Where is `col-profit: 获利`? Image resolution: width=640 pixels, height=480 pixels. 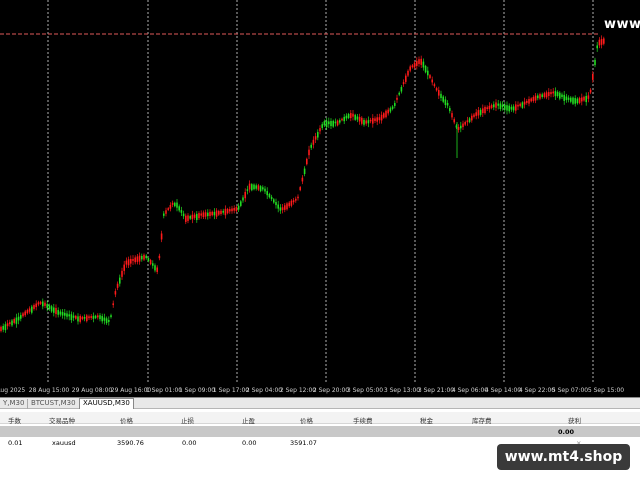 col-profit: 获利 is located at coordinates (574, 420).